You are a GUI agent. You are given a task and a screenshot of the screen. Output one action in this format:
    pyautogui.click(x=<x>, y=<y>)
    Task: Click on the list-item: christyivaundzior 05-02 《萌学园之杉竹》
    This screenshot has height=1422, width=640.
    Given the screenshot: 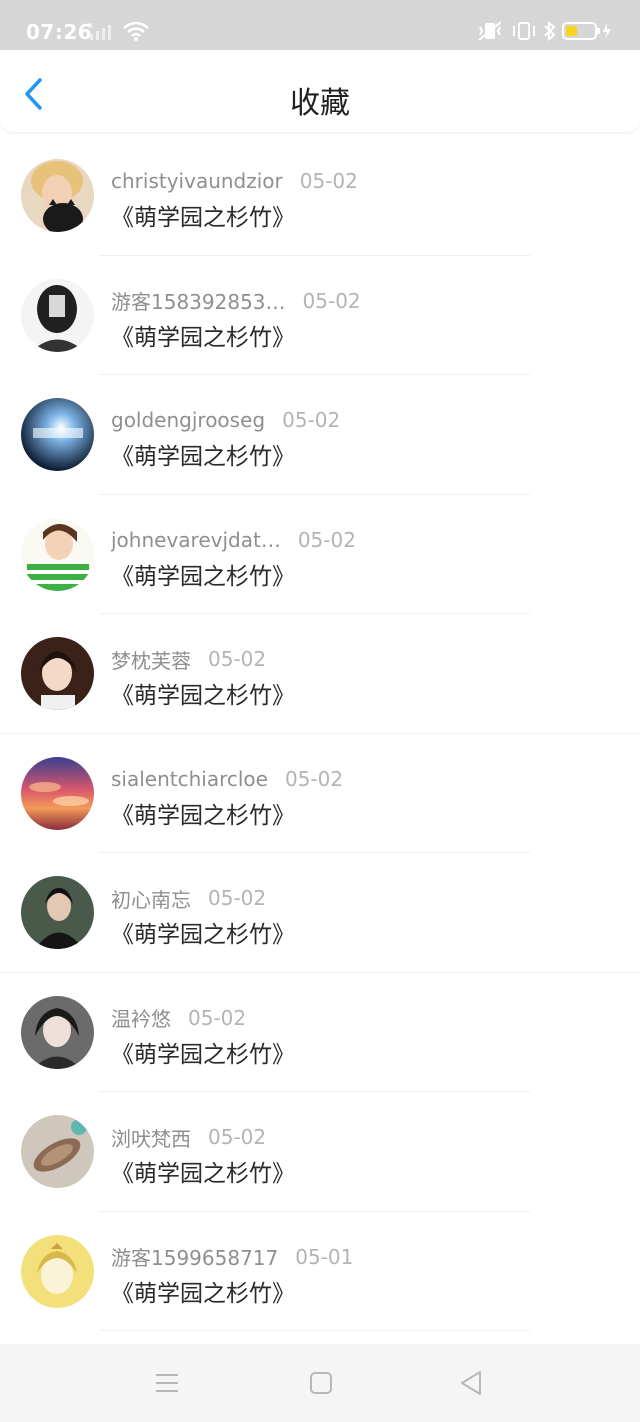 What is the action you would take?
    pyautogui.click(x=320, y=196)
    